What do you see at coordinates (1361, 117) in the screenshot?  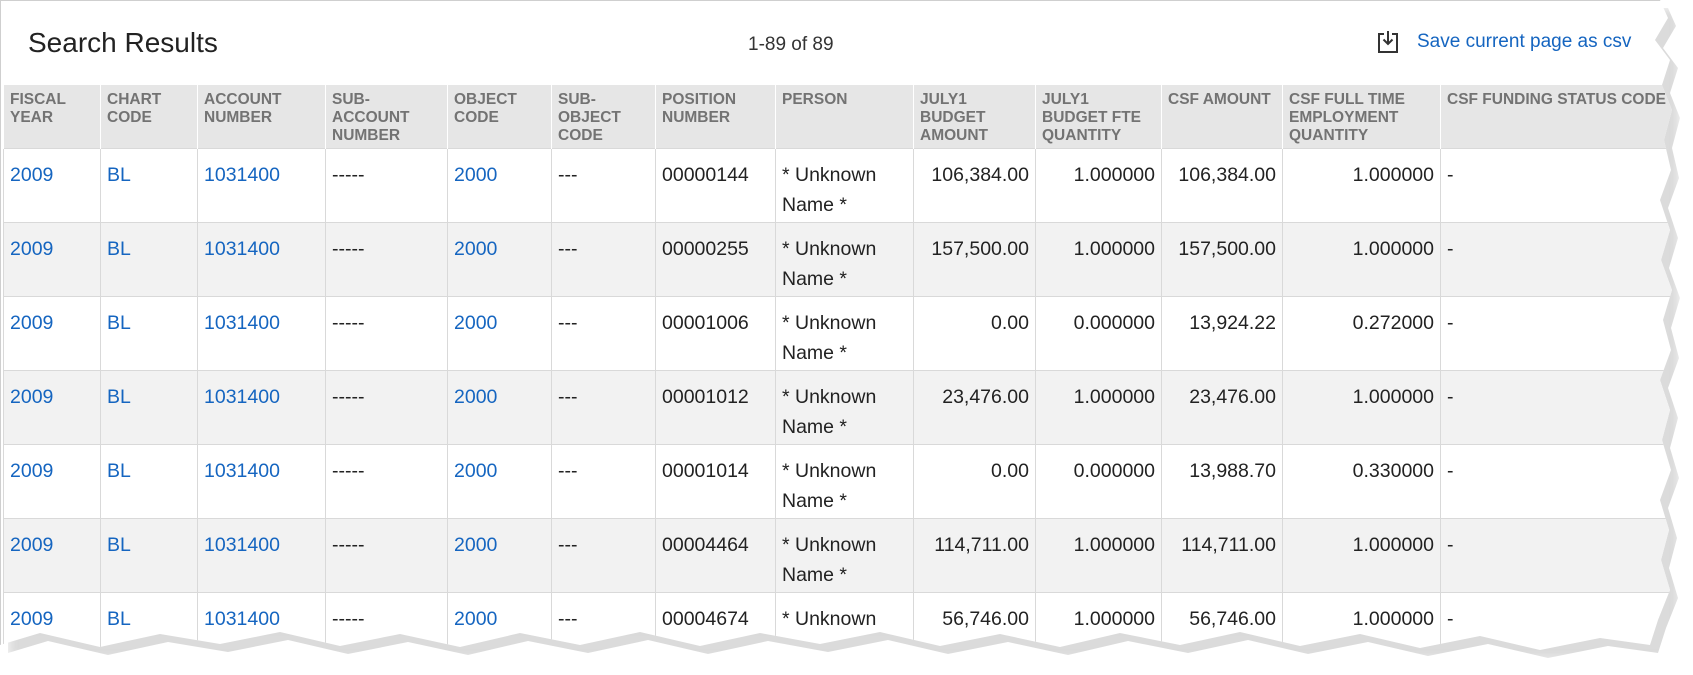 I see `column-header: CSF FULL TIME EMPLOYMENT QUANTITY` at bounding box center [1361, 117].